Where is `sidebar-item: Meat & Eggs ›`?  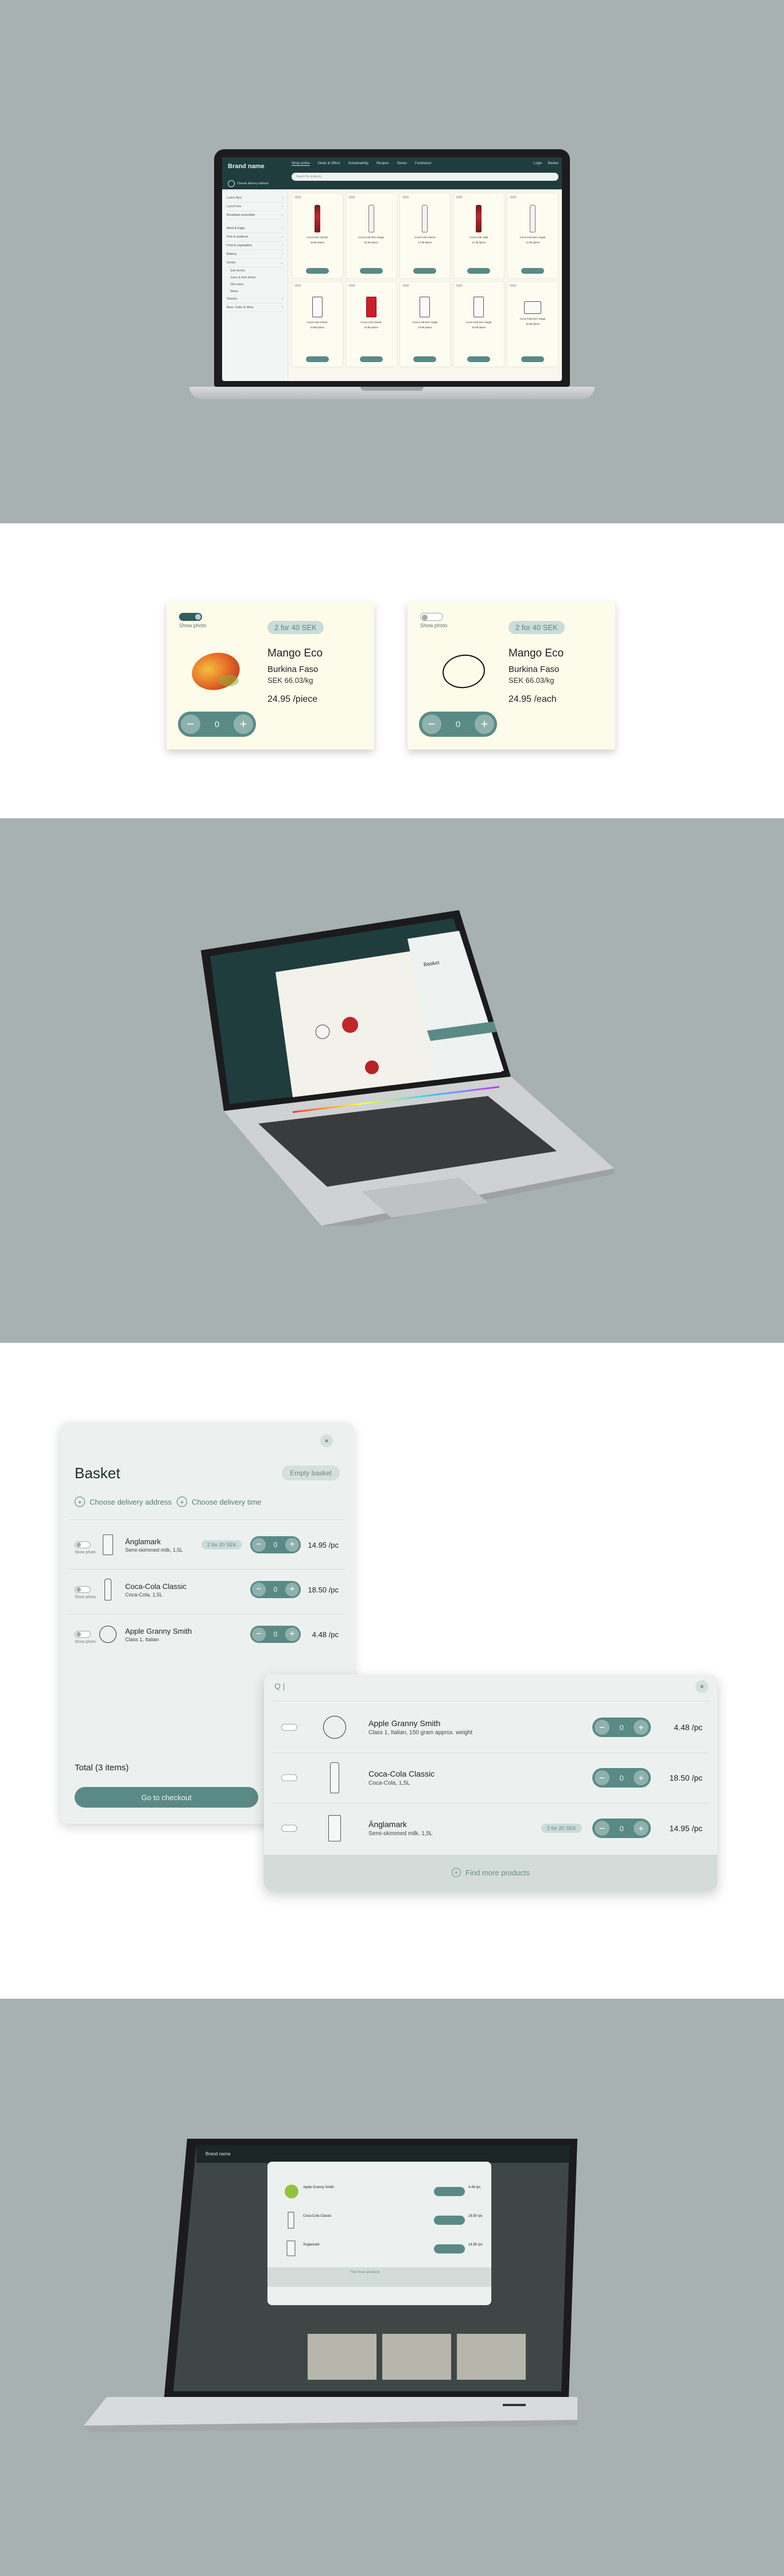
sidebar-item: Meat & Eggs › is located at coordinates (255, 228).